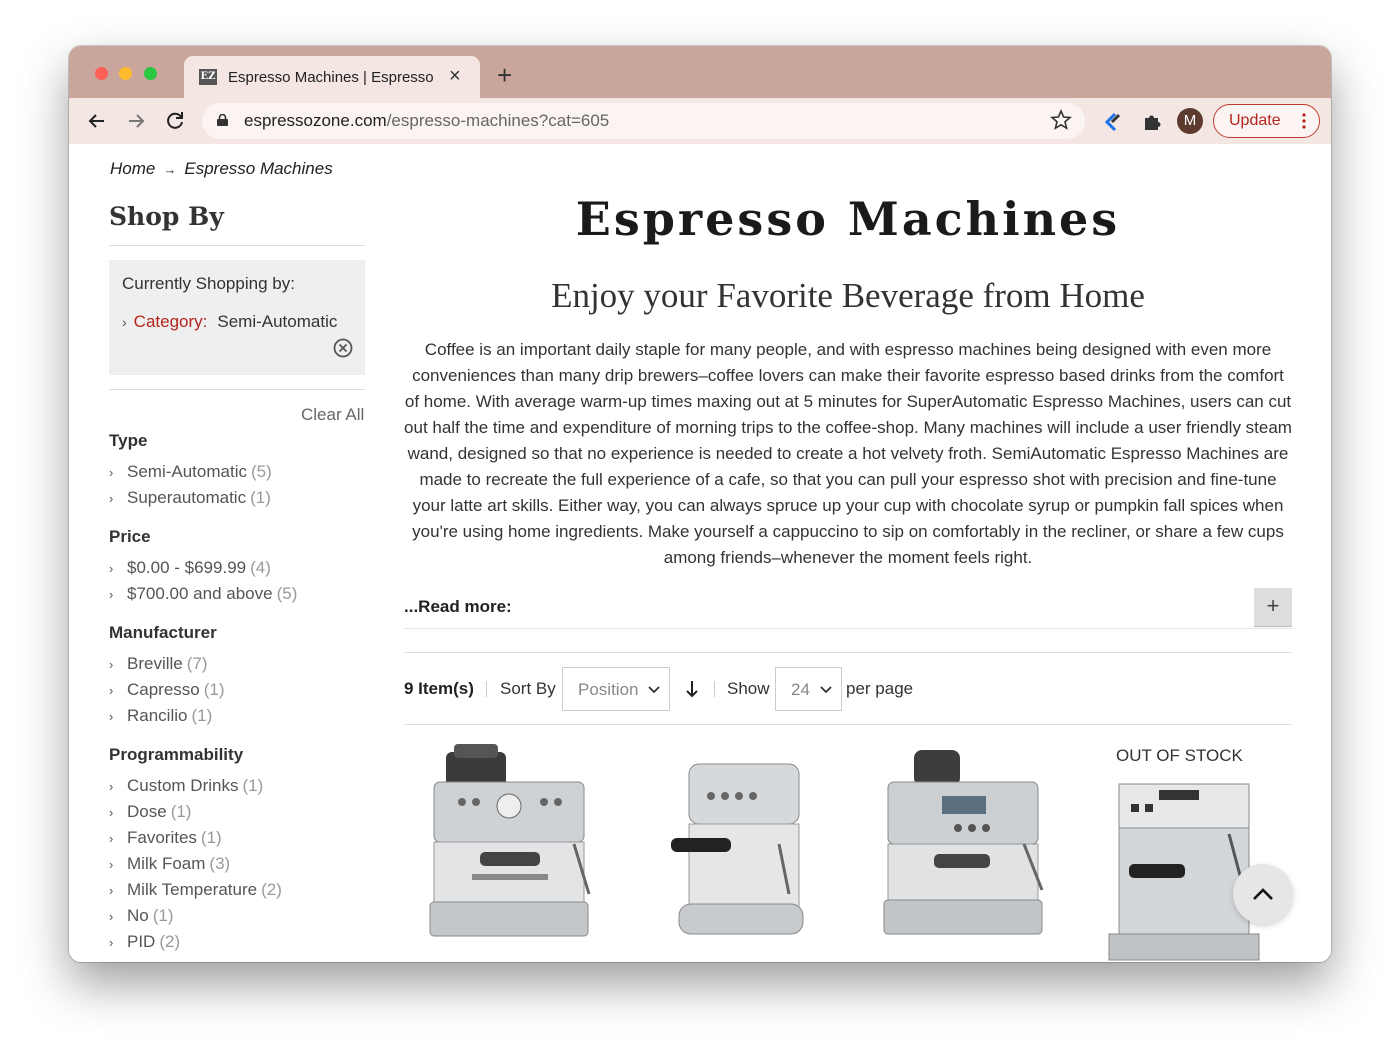 The image size is (1400, 1054). What do you see at coordinates (1263, 894) in the screenshot?
I see `scroll-to-top-button` at bounding box center [1263, 894].